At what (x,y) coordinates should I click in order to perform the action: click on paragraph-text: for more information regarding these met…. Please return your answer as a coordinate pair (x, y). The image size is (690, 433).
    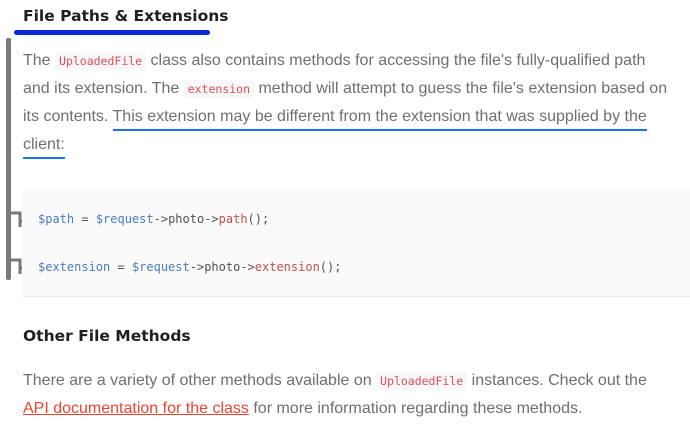
    Looking at the image, I should click on (415, 408).